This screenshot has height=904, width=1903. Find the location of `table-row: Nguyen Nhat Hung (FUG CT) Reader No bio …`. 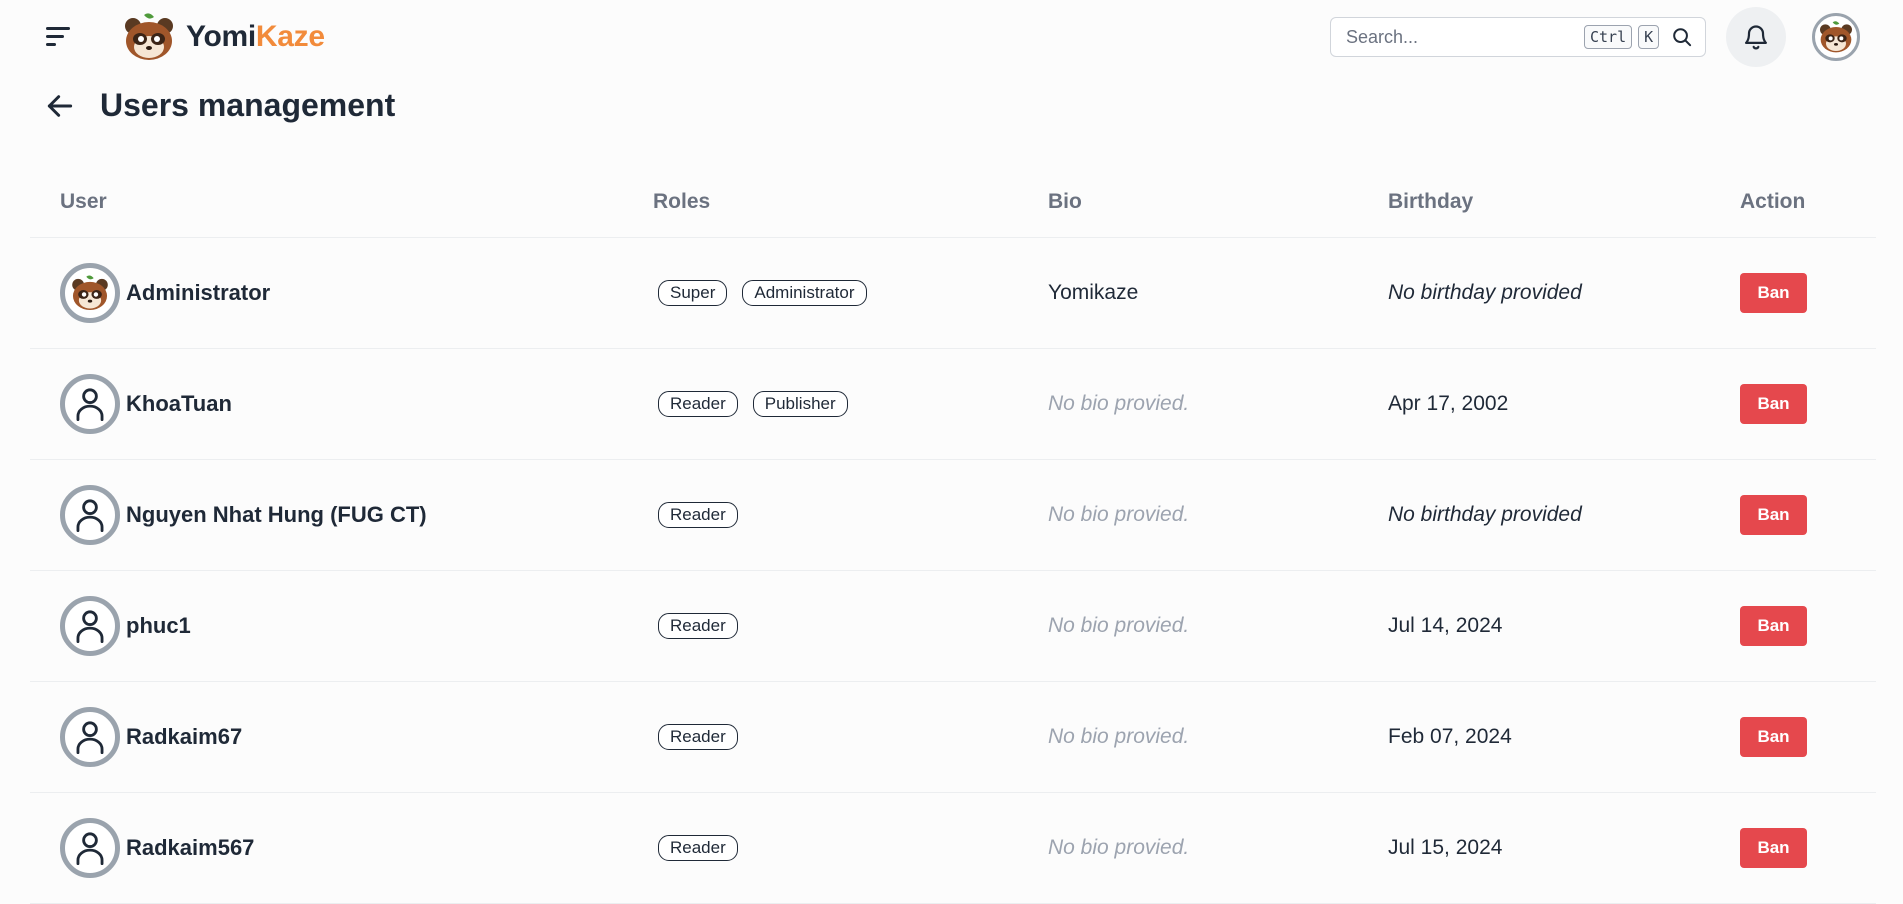

table-row: Nguyen Nhat Hung (FUG CT) Reader No bio … is located at coordinates (953, 515).